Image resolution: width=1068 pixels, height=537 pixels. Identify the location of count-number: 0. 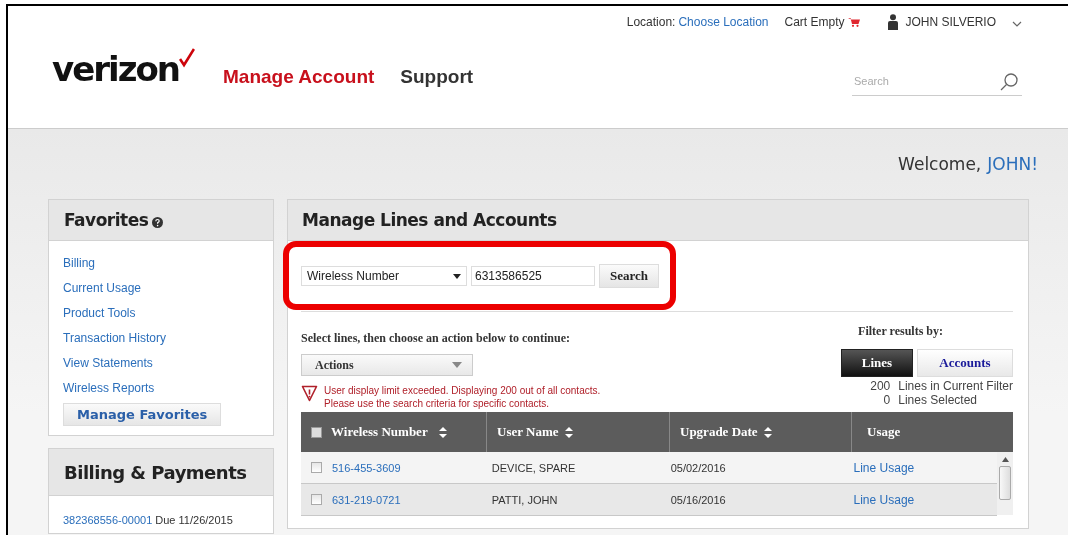
(887, 400).